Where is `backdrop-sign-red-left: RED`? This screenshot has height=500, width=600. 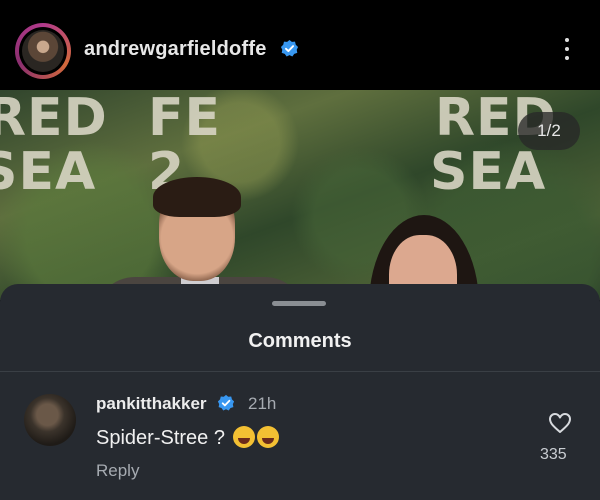
backdrop-sign-red-left: RED is located at coordinates (54, 119).